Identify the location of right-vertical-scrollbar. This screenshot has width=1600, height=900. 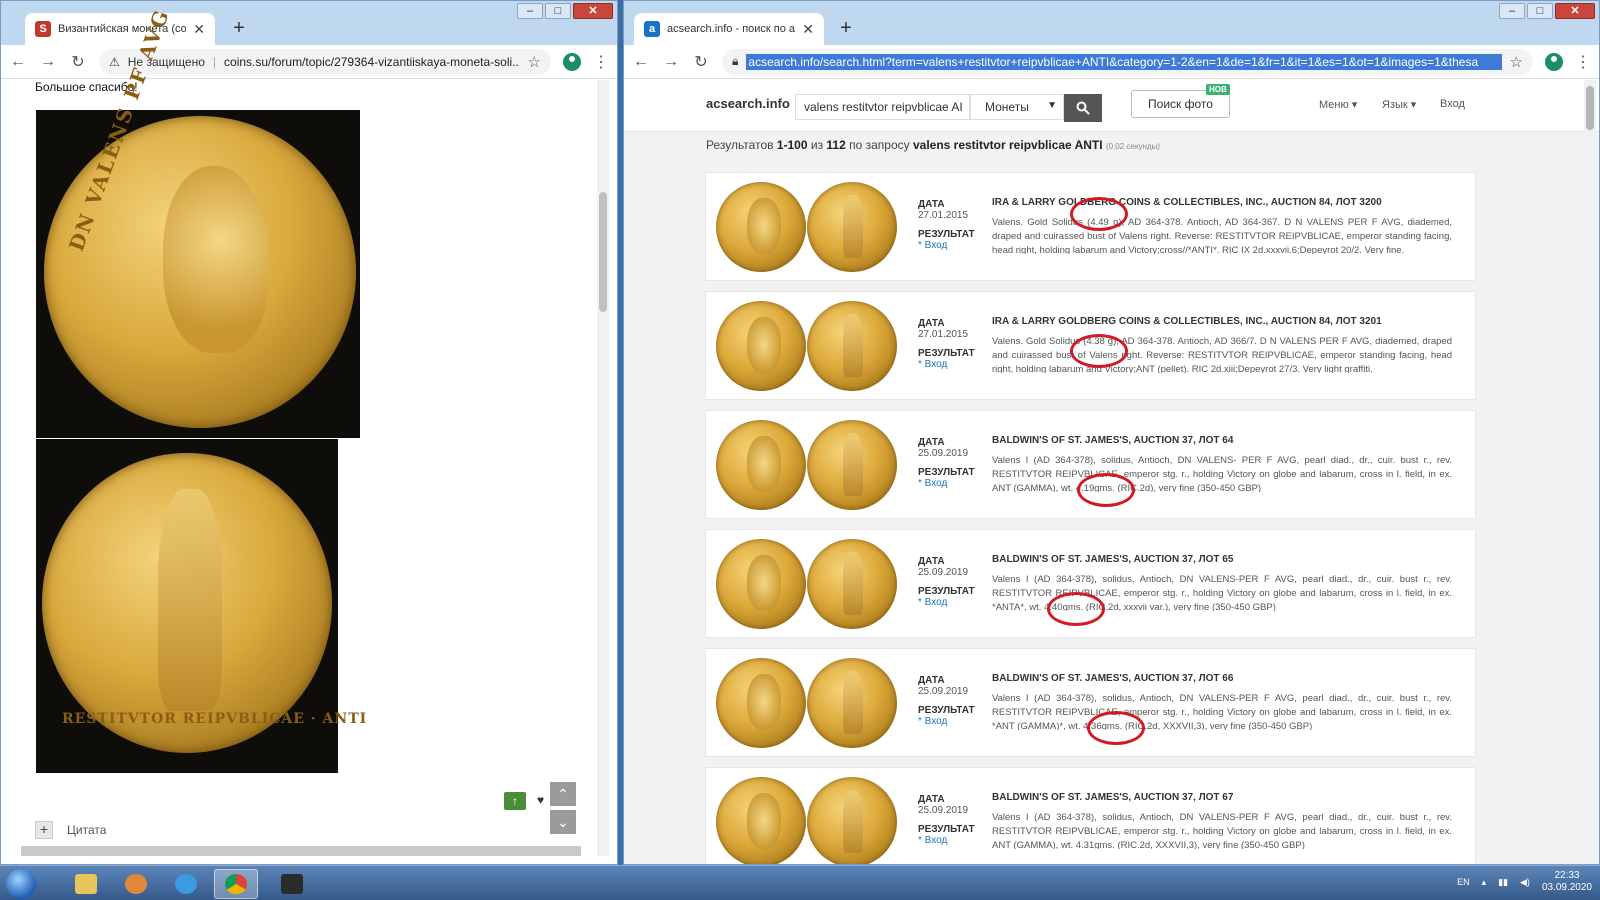
(1590, 472).